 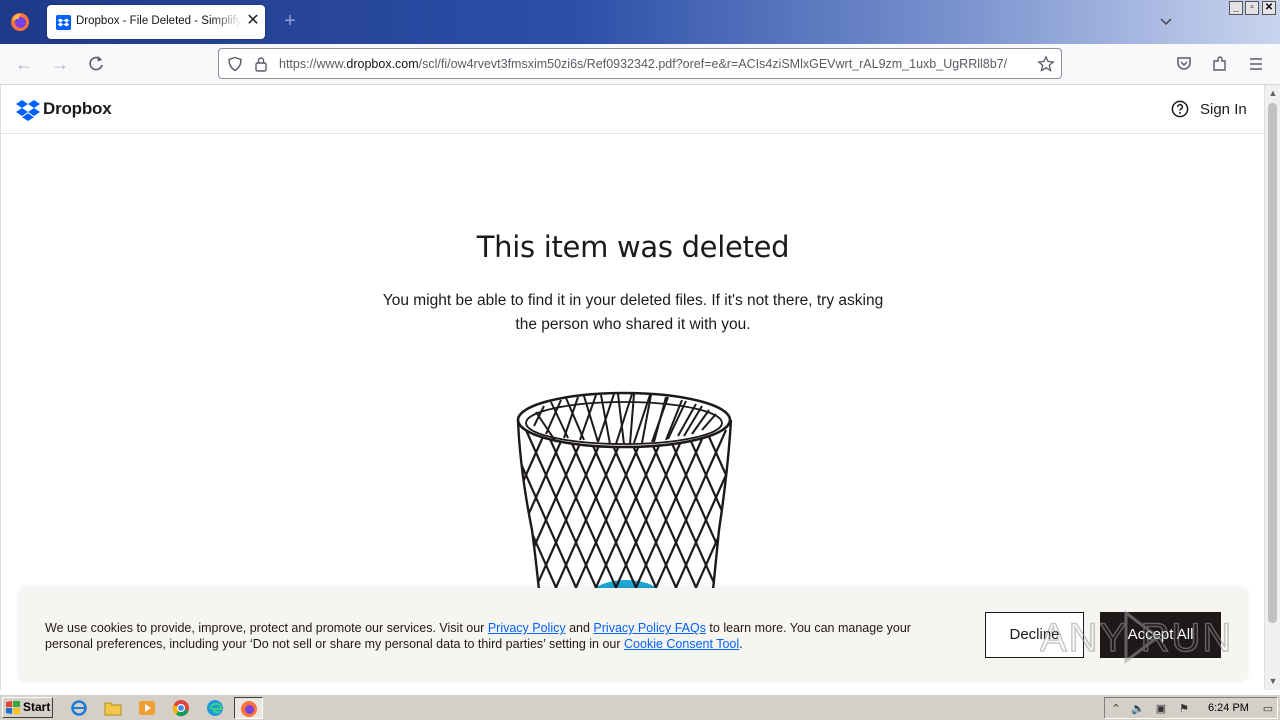 I want to click on volume-icon: 🔈, so click(x=1138, y=709).